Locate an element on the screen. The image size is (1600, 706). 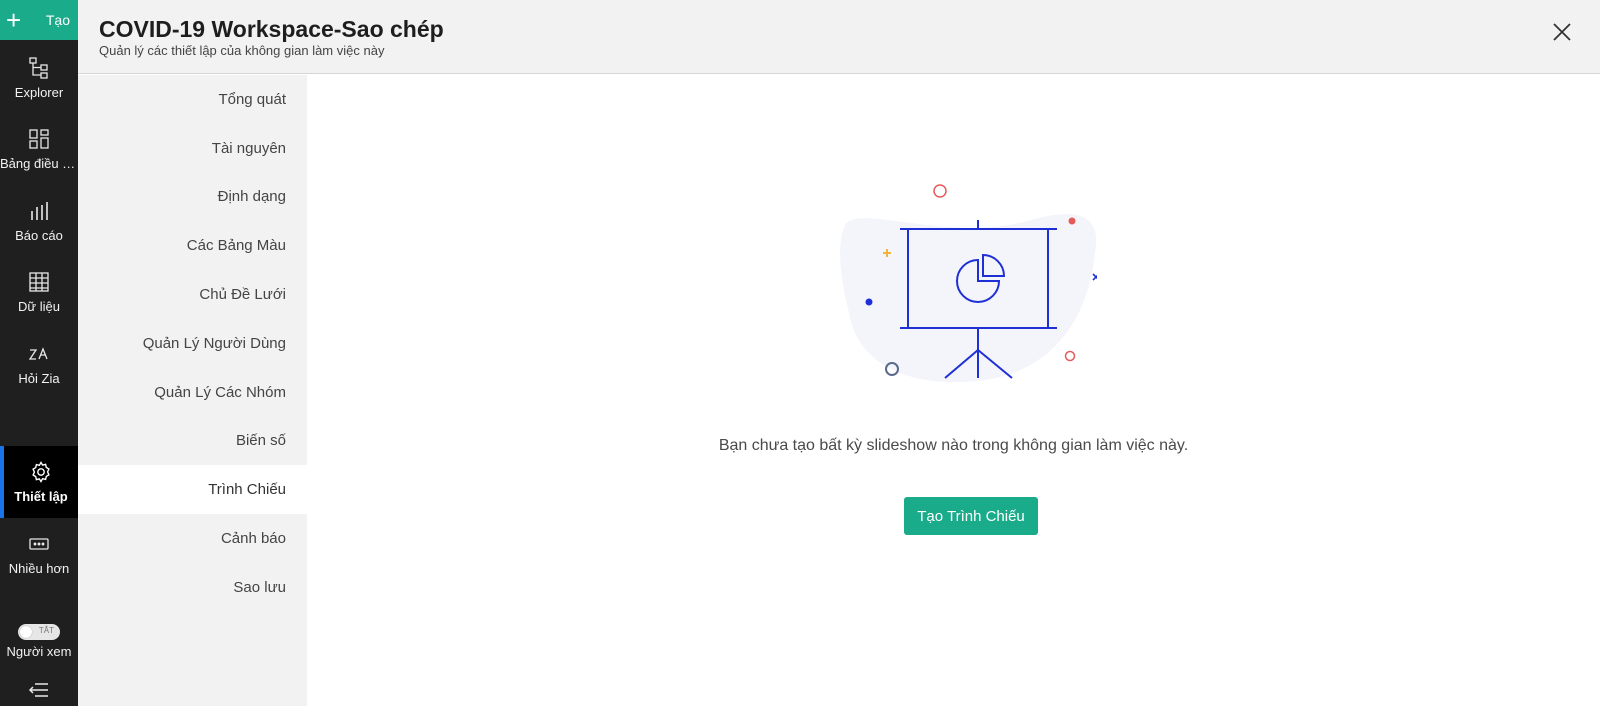
create-label: Tạo is located at coordinates (57, 20).